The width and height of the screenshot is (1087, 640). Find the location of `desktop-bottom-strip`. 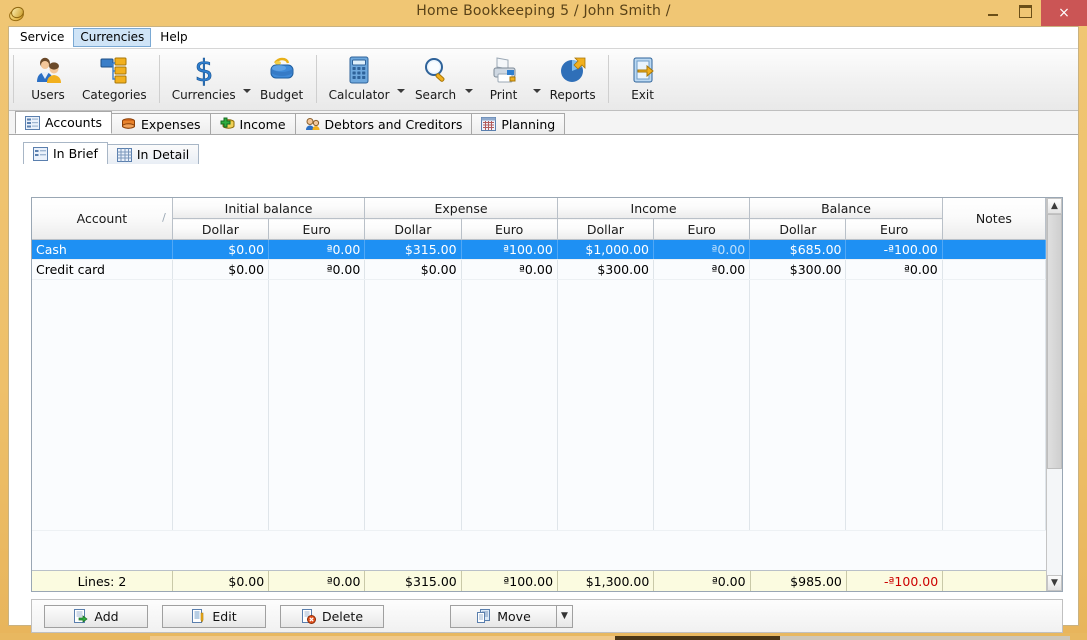

desktop-bottom-strip is located at coordinates (543, 636).